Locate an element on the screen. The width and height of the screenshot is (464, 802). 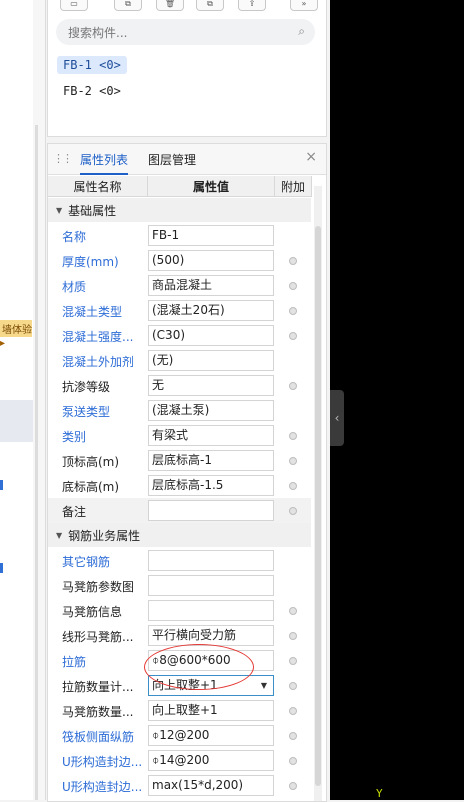
chevron-down-icon: ▼ is located at coordinates (264, 685).